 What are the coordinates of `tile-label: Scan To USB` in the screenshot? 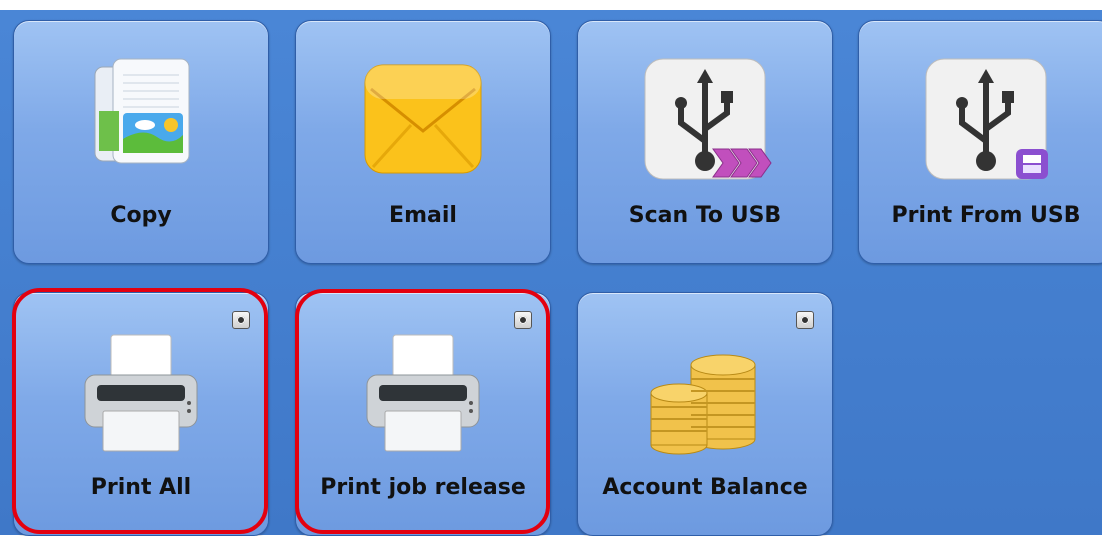 It's located at (705, 215).